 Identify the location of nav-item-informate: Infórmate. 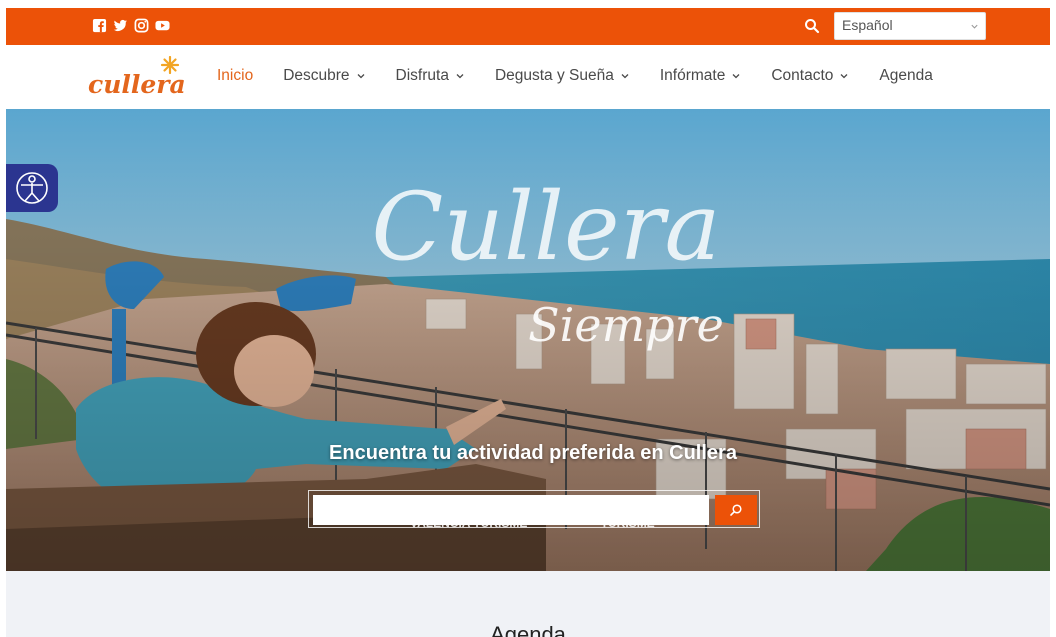
(700, 76).